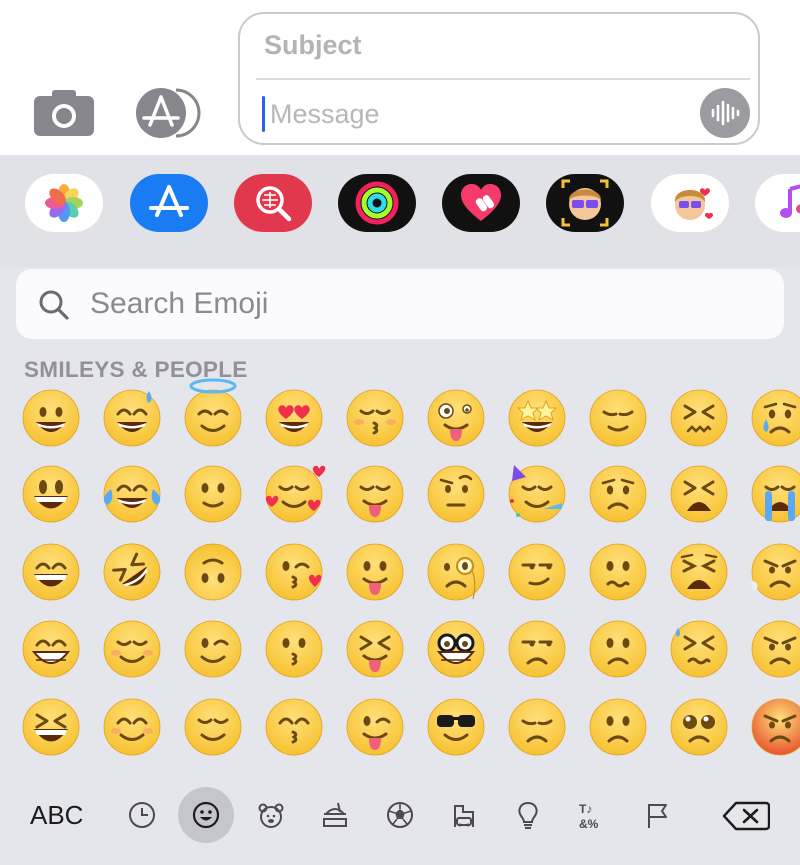 This screenshot has width=800, height=865. What do you see at coordinates (618, 494) in the screenshot?
I see `worried-face-emoji` at bounding box center [618, 494].